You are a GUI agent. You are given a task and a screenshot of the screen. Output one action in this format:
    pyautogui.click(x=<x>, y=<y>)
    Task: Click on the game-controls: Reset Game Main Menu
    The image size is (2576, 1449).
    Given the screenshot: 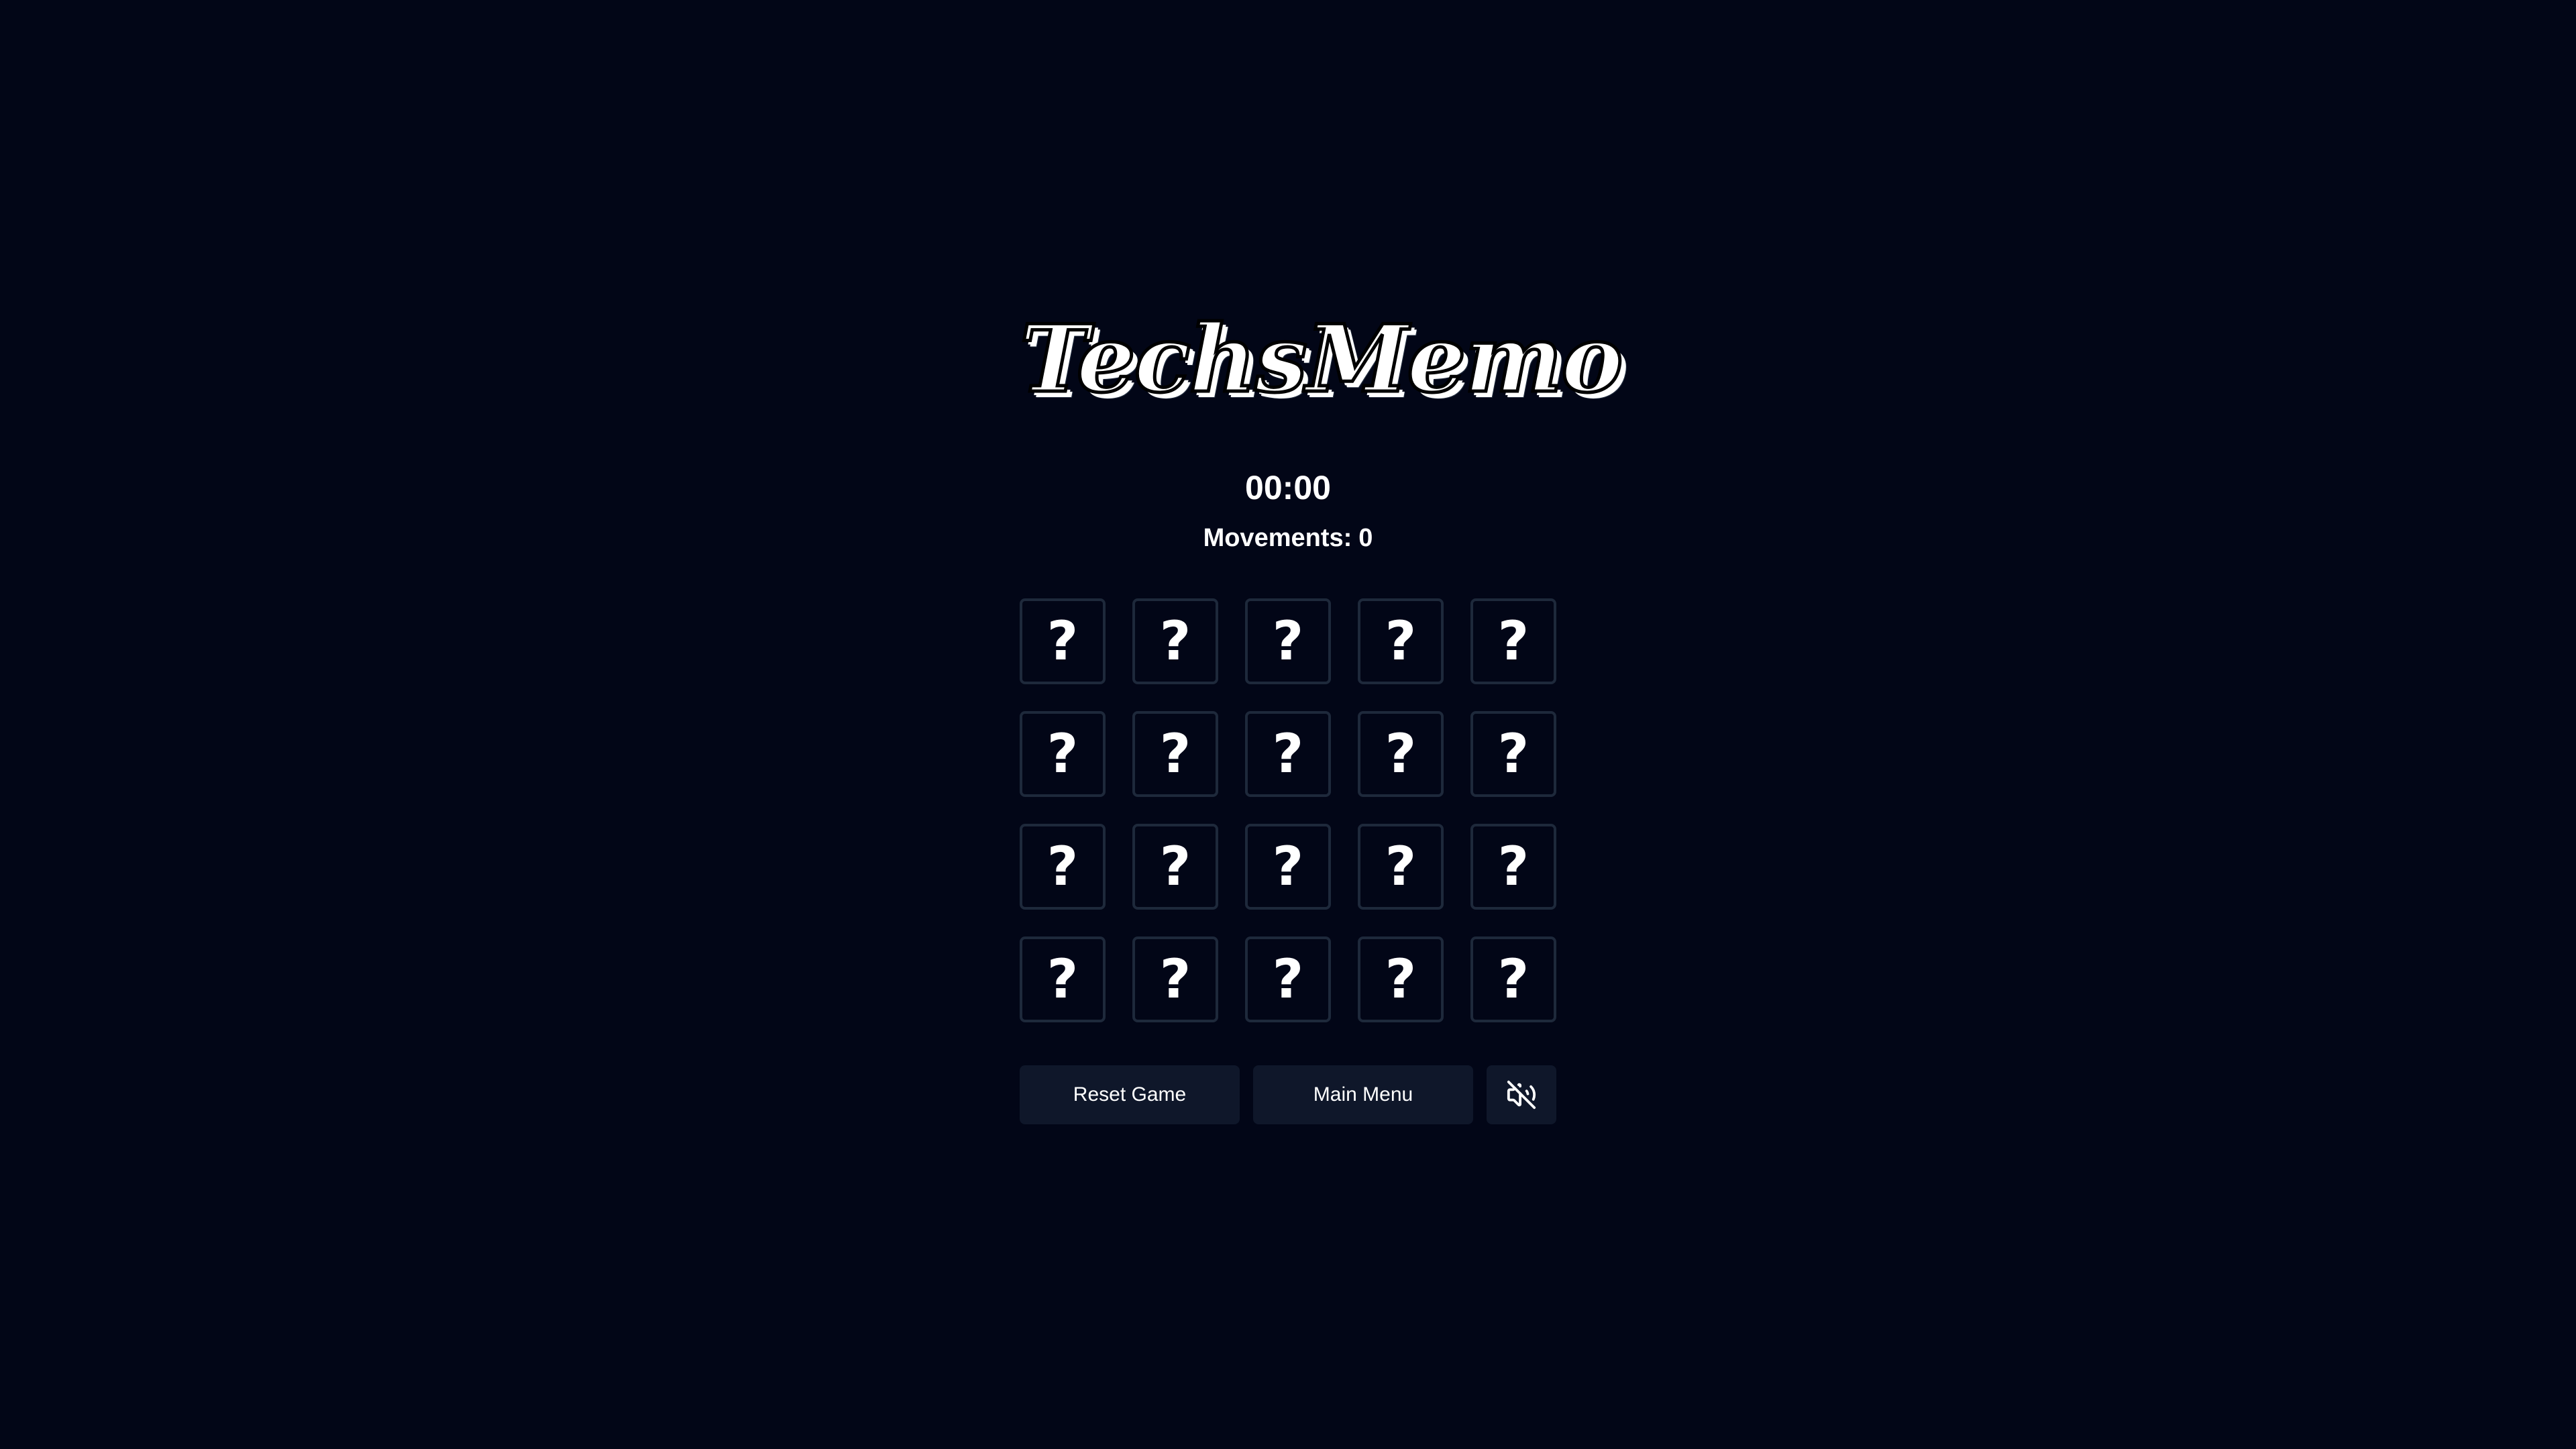 What is the action you would take?
    pyautogui.click(x=1288, y=1094)
    